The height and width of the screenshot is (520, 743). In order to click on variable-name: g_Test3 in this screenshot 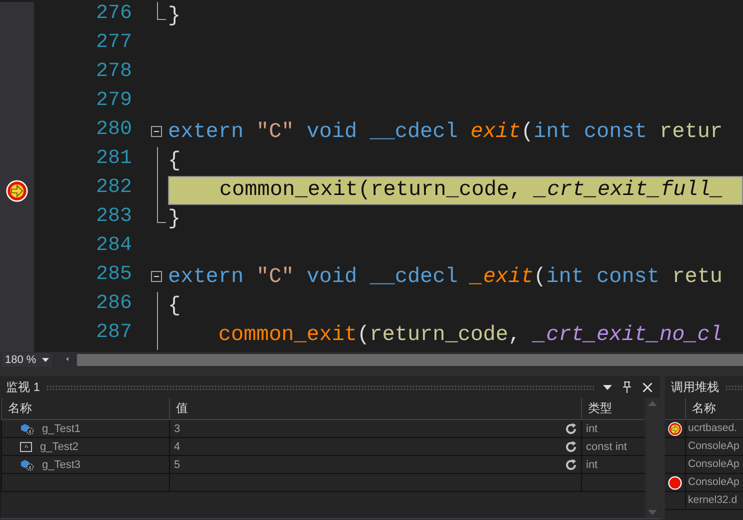, I will do `click(61, 464)`.